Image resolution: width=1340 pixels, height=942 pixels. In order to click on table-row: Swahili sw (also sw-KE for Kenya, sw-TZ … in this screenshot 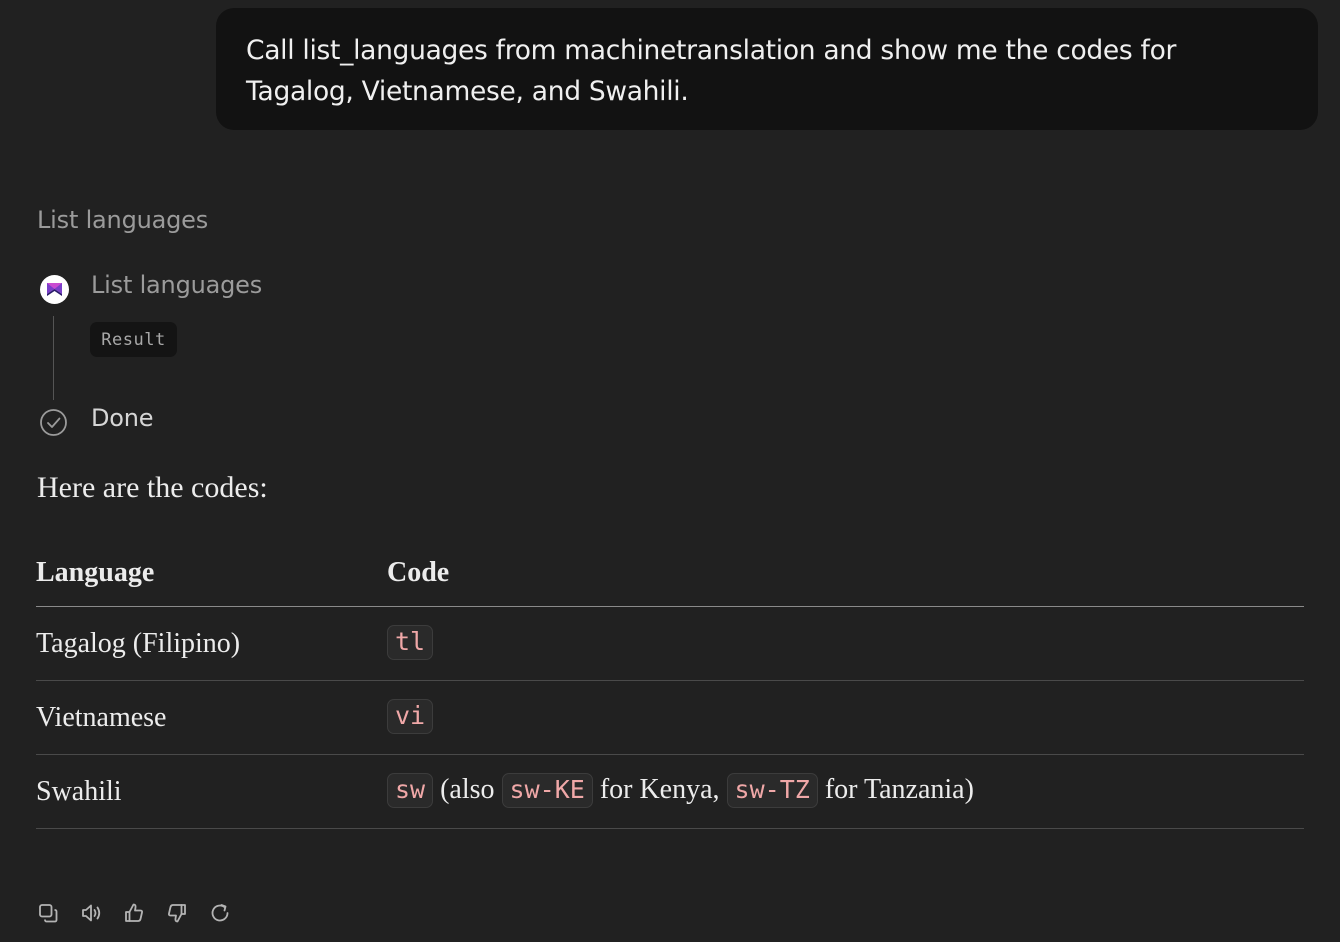, I will do `click(670, 791)`.